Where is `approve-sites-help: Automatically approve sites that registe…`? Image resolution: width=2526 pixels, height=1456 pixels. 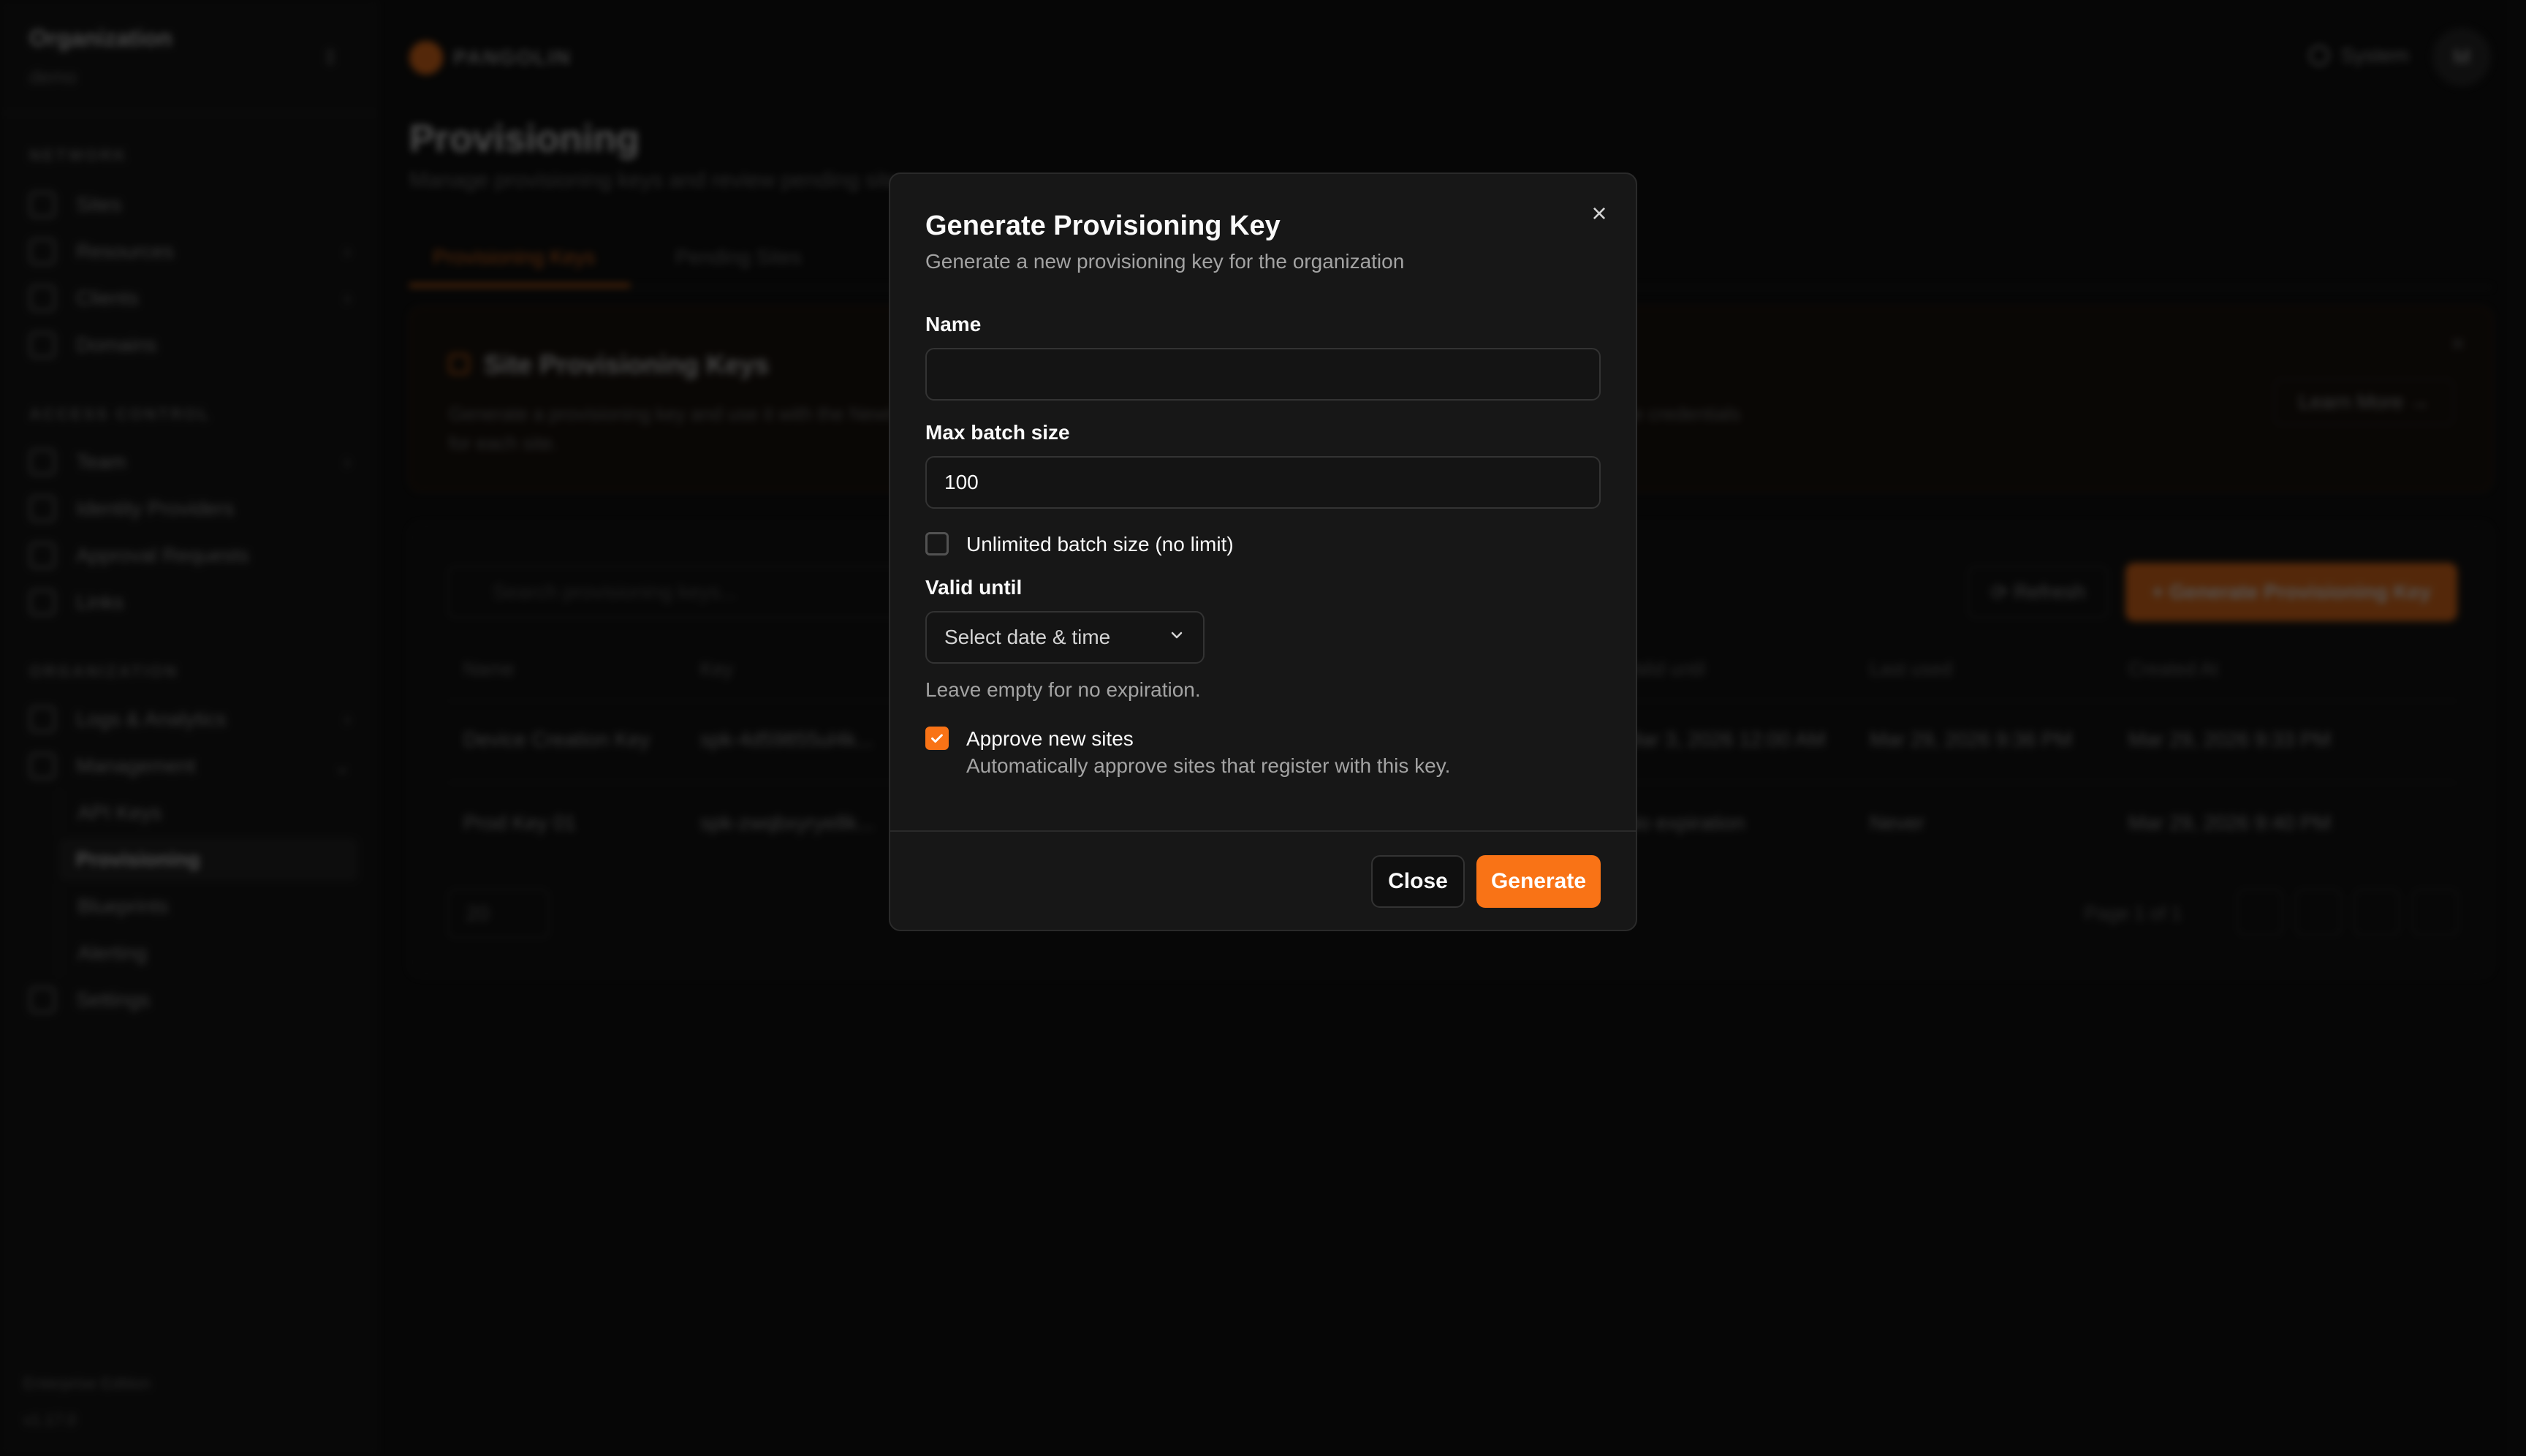
approve-sites-help: Automatically approve sites that registe… is located at coordinates (1208, 766).